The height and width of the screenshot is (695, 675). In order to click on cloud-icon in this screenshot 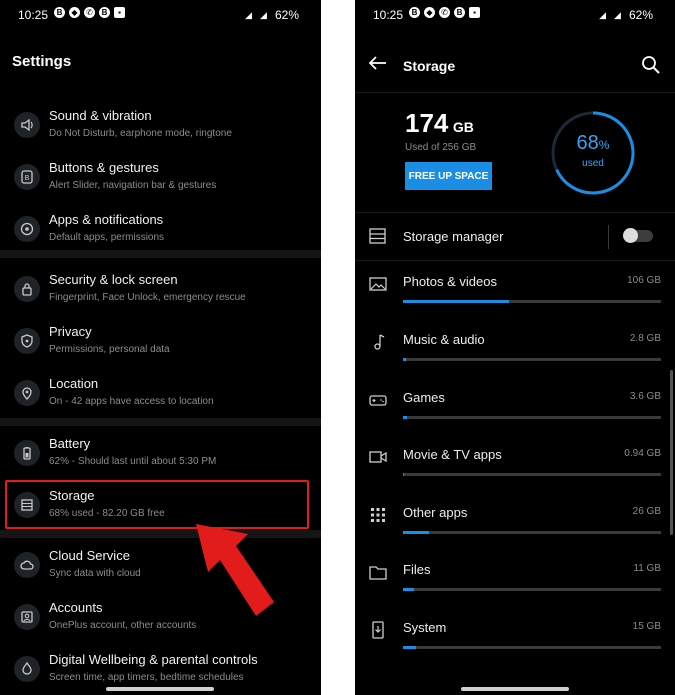, I will do `click(27, 565)`.